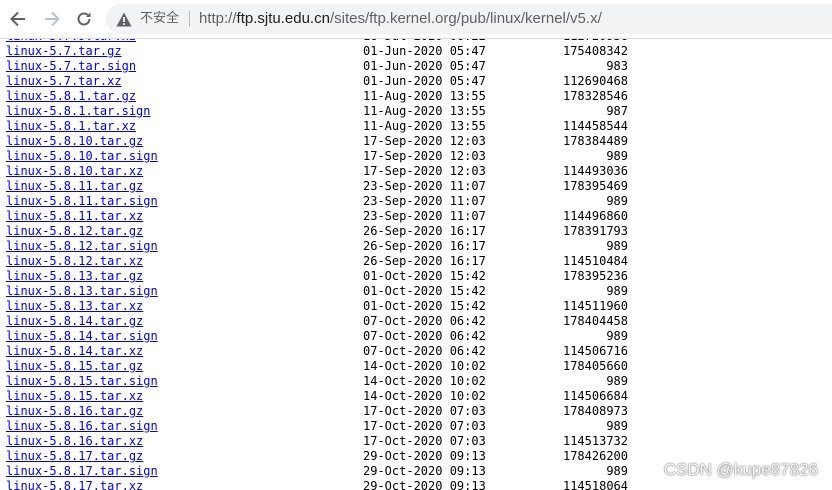 The height and width of the screenshot is (490, 832). I want to click on file-size: 178408973, so click(595, 411).